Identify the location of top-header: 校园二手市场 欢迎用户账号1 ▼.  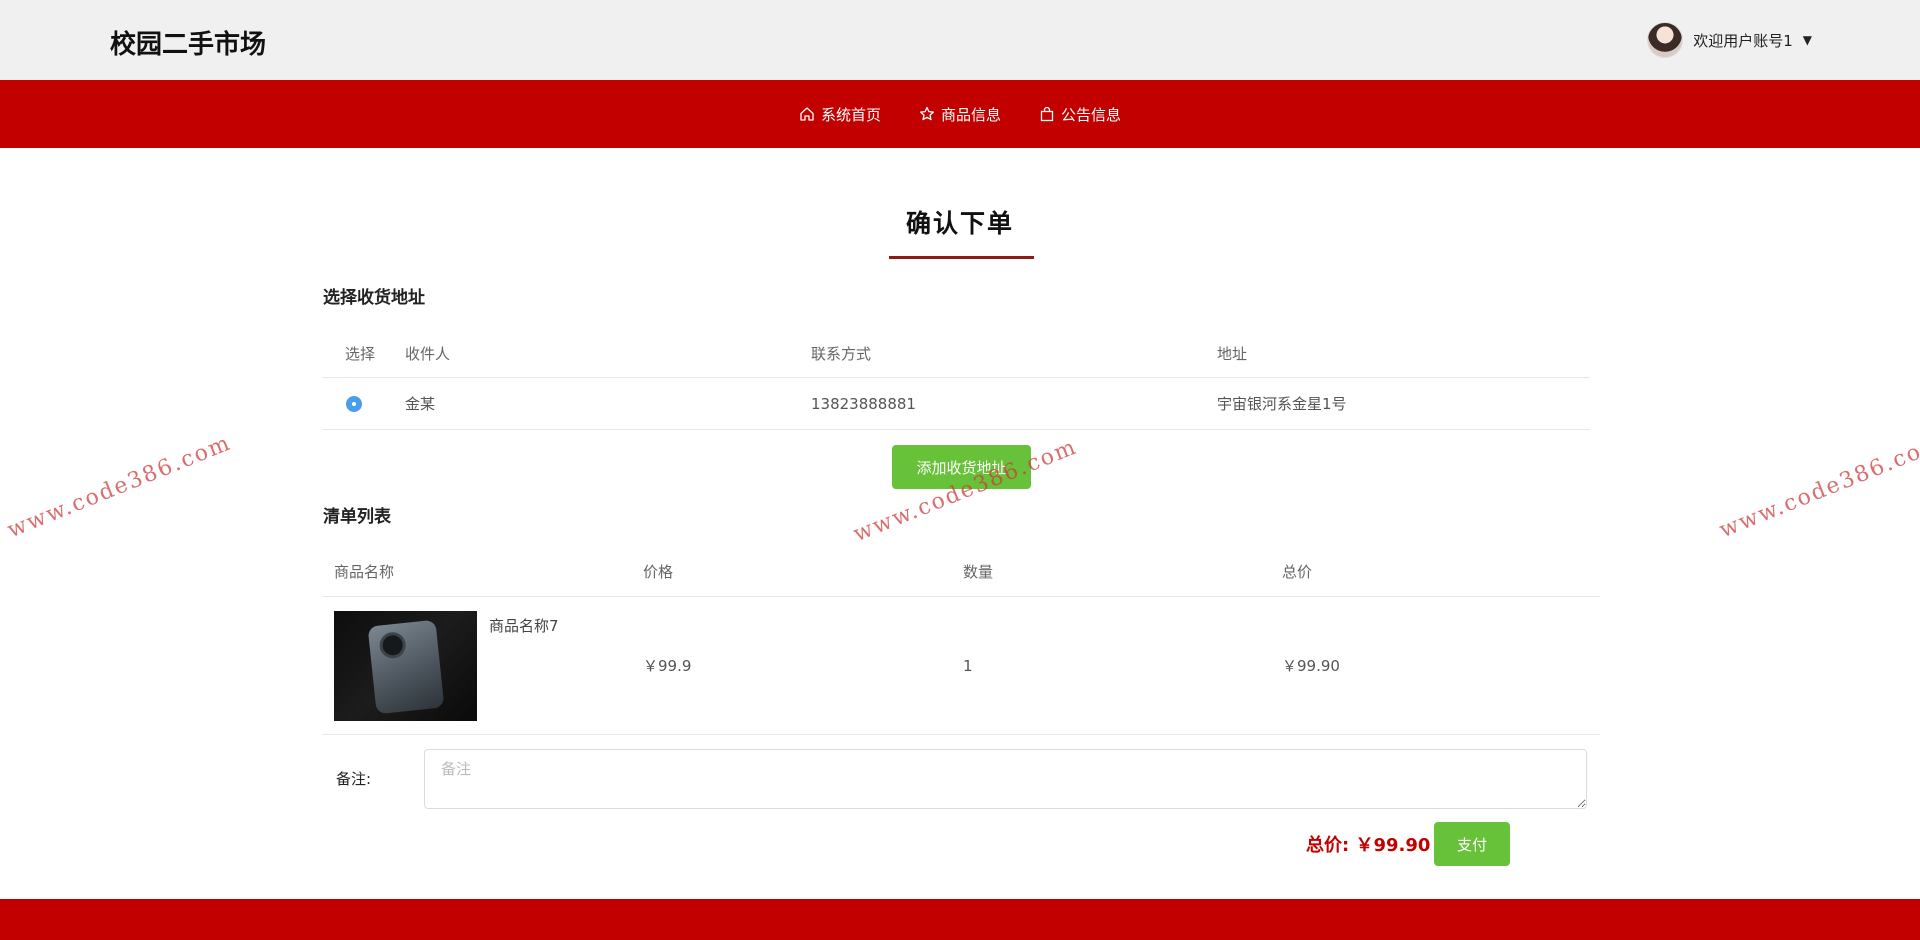
(960, 40).